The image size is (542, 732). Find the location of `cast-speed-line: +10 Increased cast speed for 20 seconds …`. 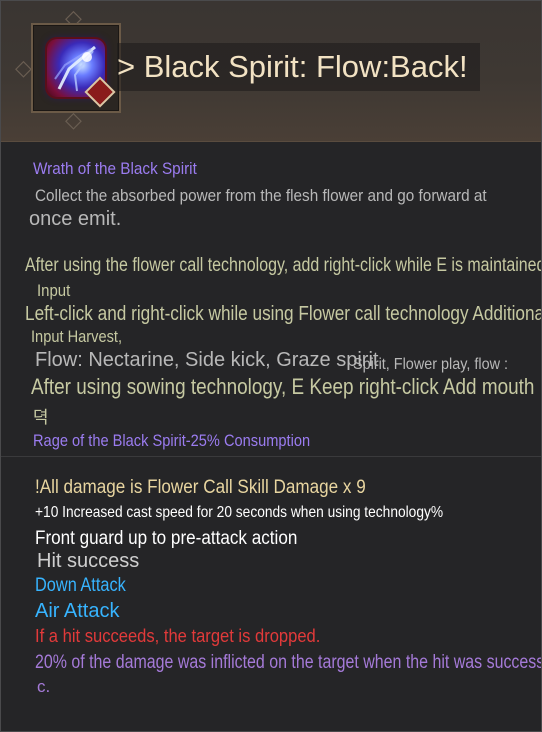

cast-speed-line: +10 Increased cast speed for 20 seconds … is located at coordinates (239, 512).